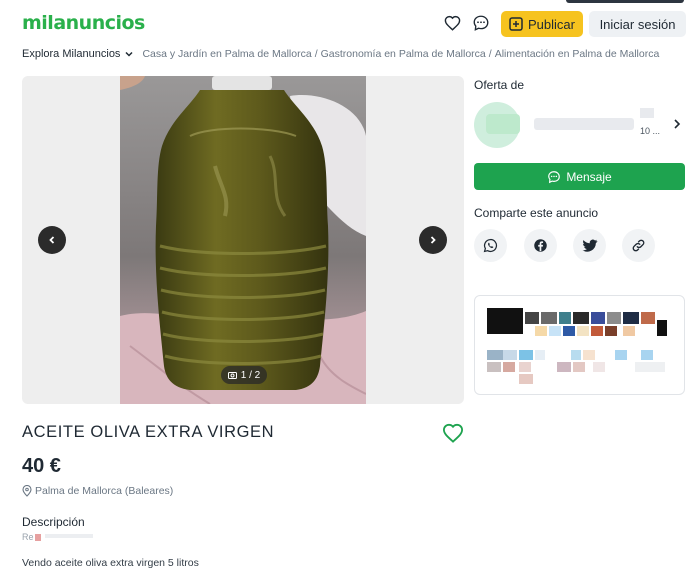  Describe the element at coordinates (148, 432) in the screenshot. I see `listing-title: ACEITE OLIVA EXTRA VIRGEN` at that location.